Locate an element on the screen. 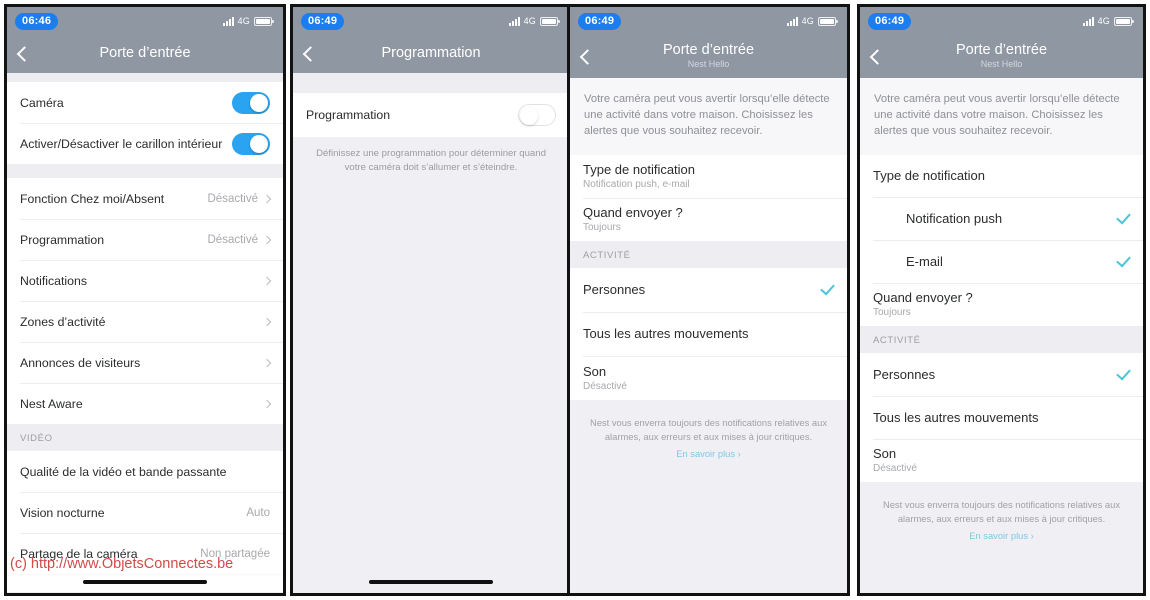  row-email-notification-label: E-mail is located at coordinates (924, 261).